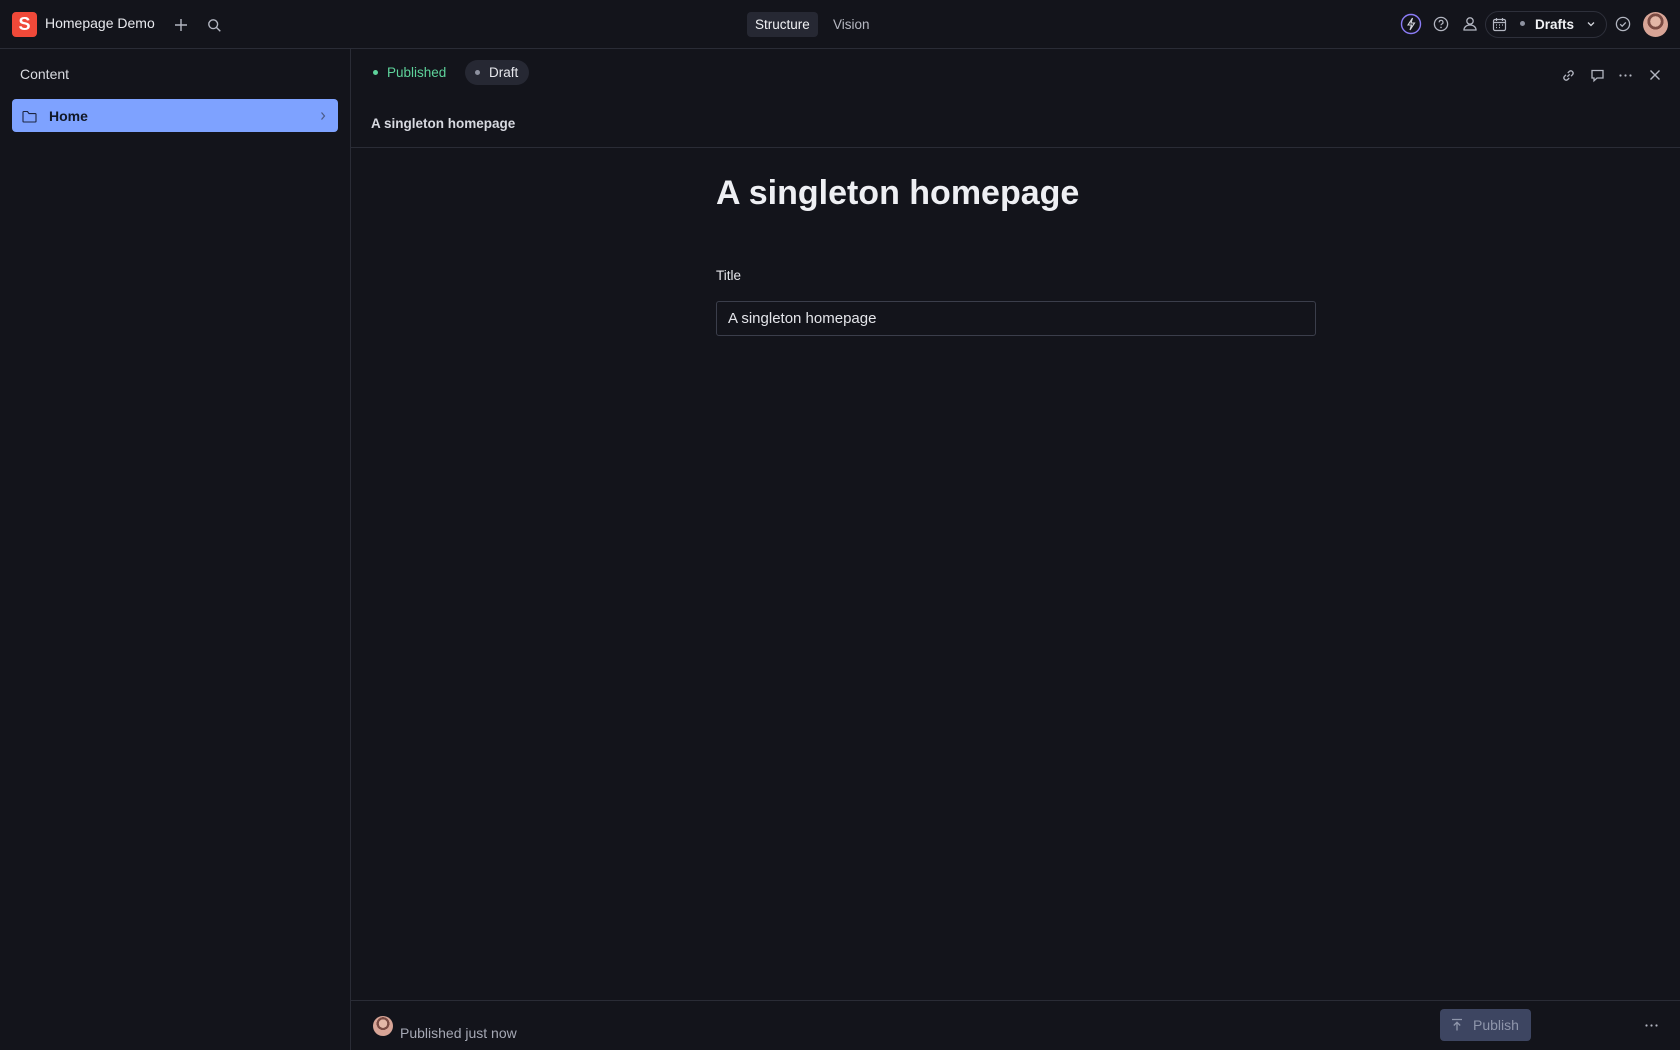  I want to click on tab-draft: Draft, so click(497, 72).